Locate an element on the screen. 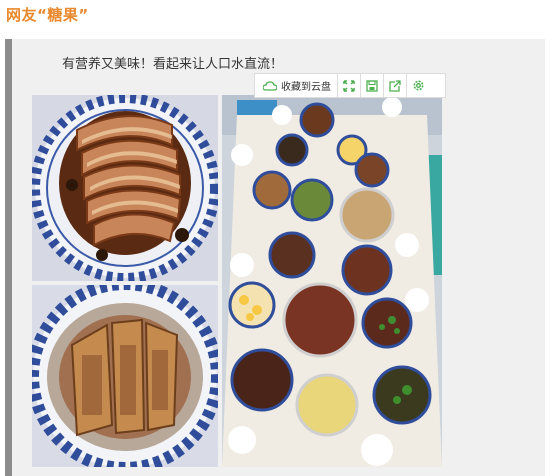 This screenshot has width=550, height=476. settings-button is located at coordinates (418, 85).